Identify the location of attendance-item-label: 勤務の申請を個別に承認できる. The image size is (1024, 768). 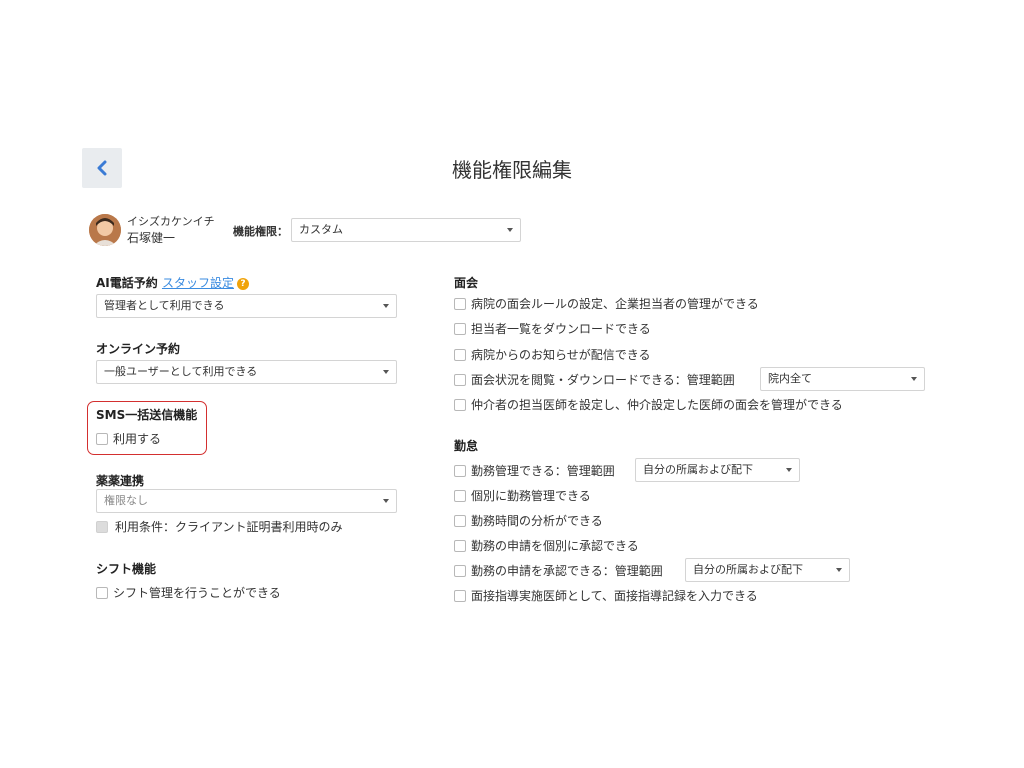
(555, 546).